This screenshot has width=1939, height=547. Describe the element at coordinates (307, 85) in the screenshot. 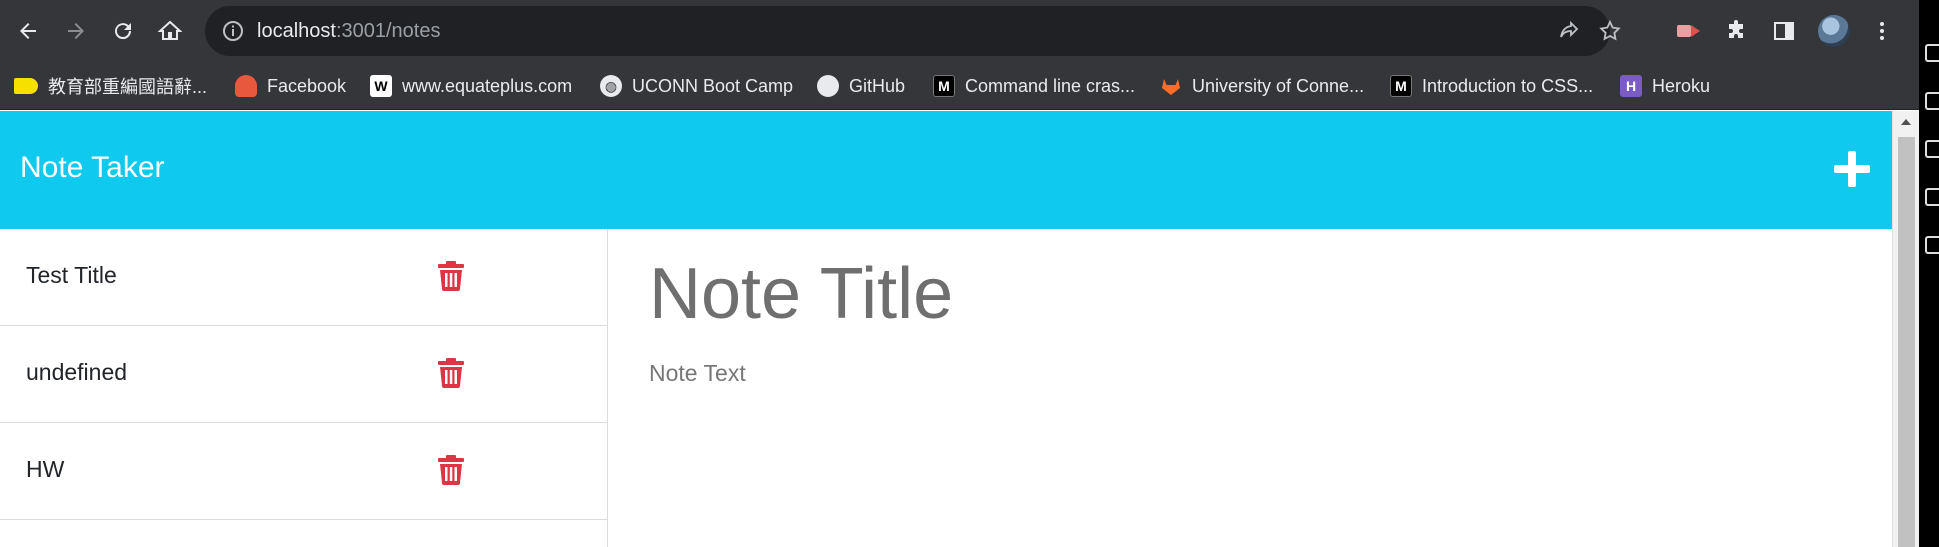

I see `bookmark-label: Facebook` at that location.